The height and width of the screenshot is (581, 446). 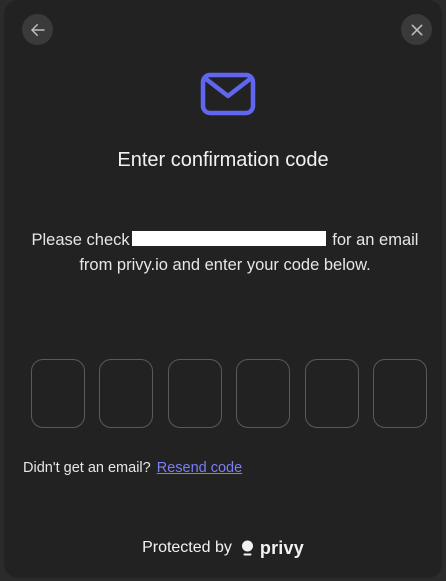 What do you see at coordinates (229, 393) in the screenshot?
I see `code-input-row` at bounding box center [229, 393].